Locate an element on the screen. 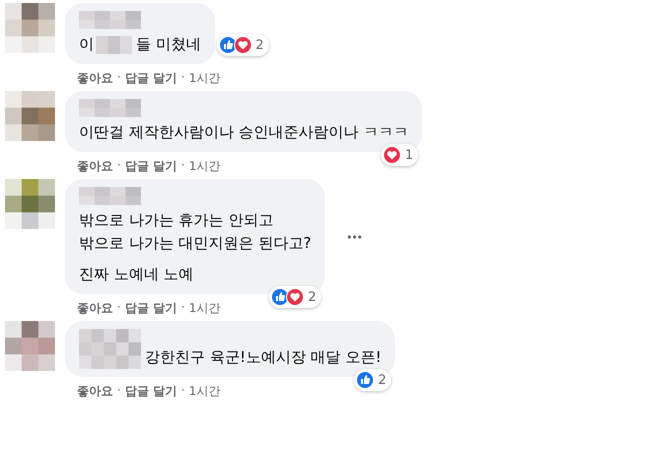 This screenshot has width=650, height=455. like-icon is located at coordinates (365, 380).